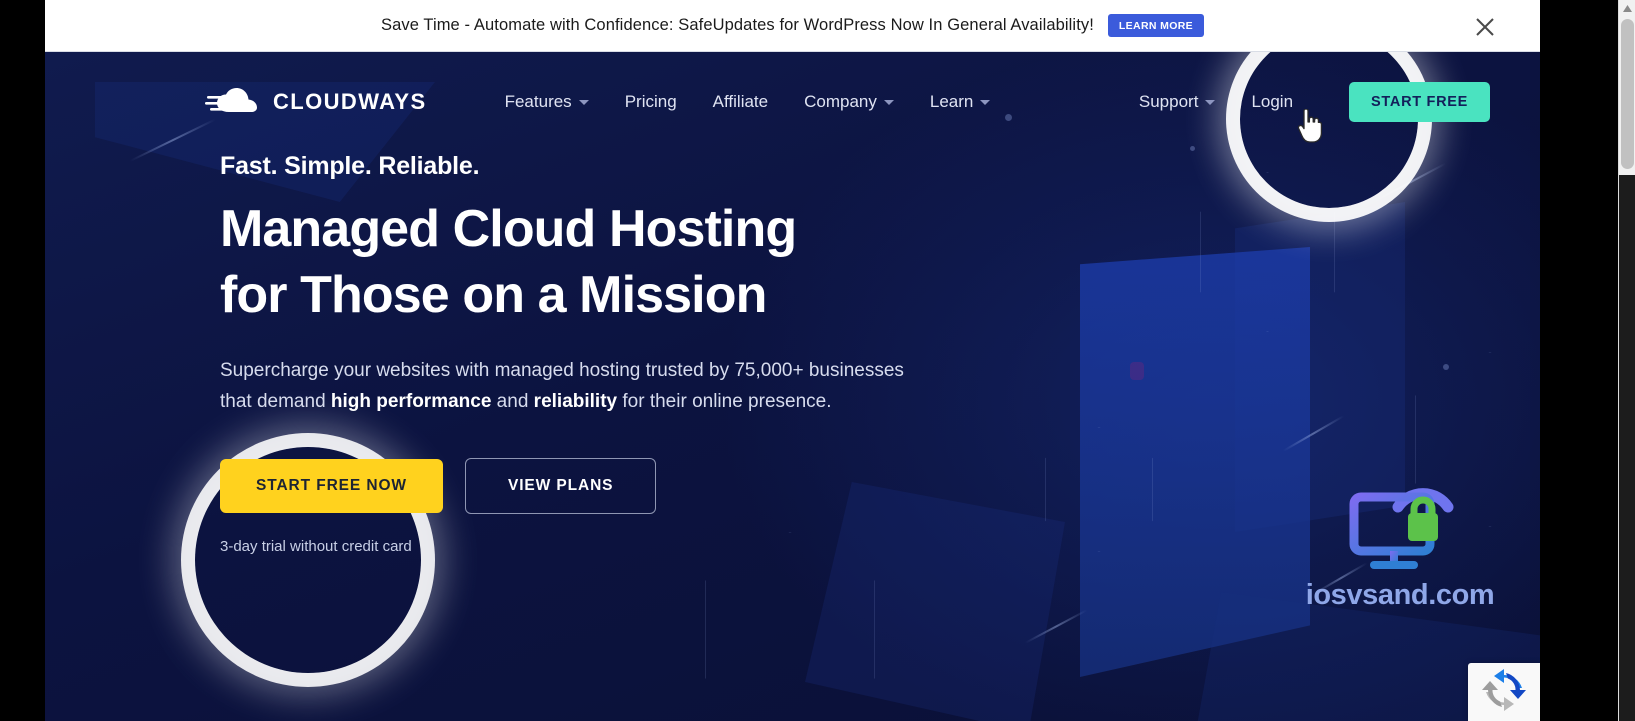 This screenshot has height=721, width=1635. I want to click on nav-label: Affiliate, so click(740, 101).